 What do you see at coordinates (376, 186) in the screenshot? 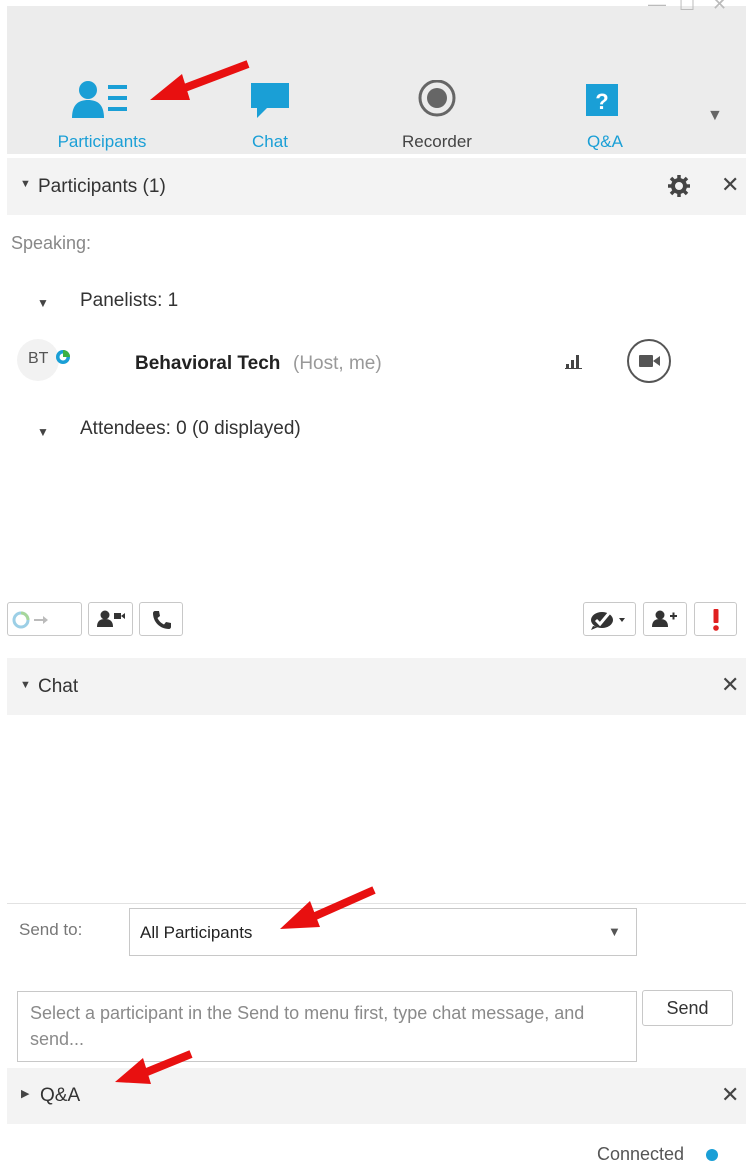
I see `participants-panel-header: ▼ Participants (1) ✕` at bounding box center [376, 186].